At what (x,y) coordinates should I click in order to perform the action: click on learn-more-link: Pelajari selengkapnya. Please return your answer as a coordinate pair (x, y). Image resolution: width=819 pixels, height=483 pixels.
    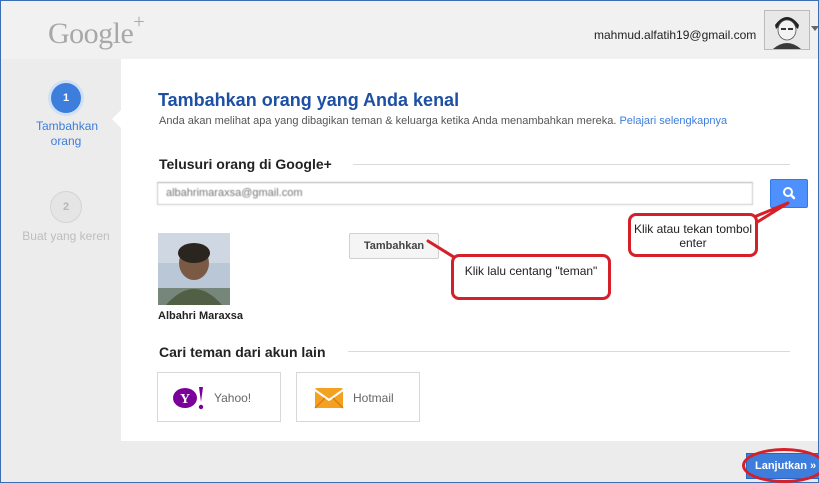
    Looking at the image, I should click on (673, 121).